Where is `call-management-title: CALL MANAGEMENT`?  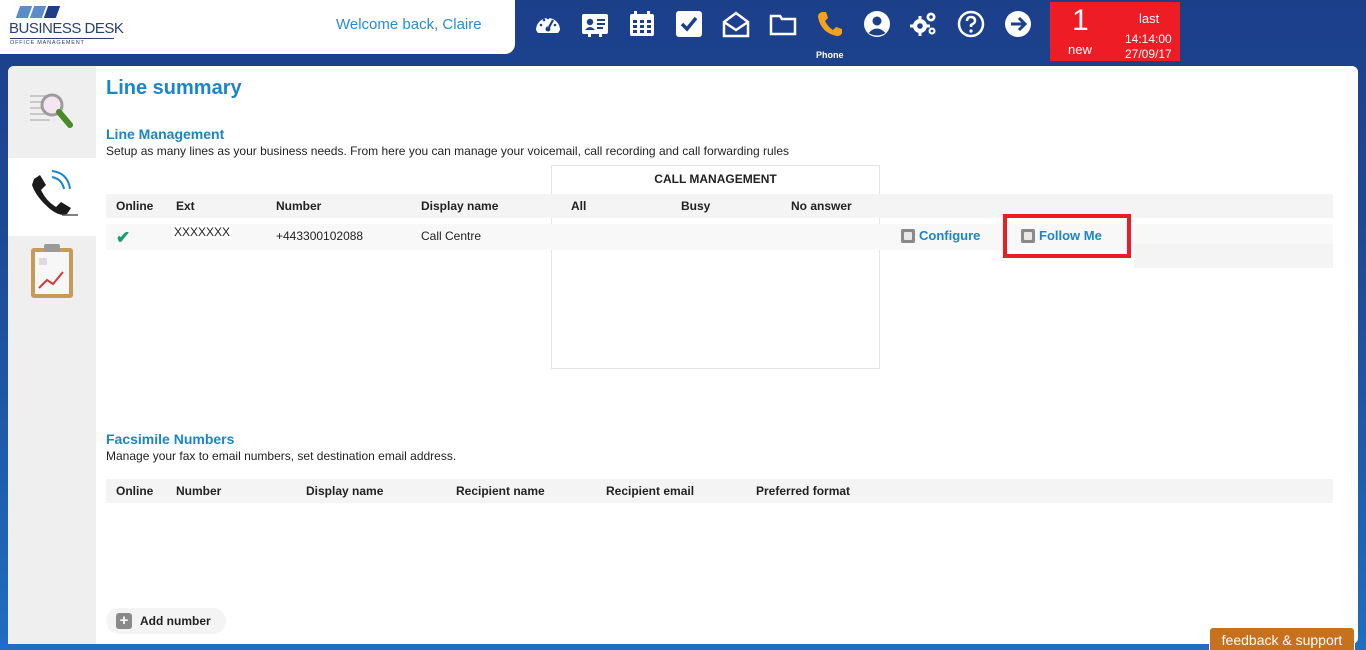 call-management-title: CALL MANAGEMENT is located at coordinates (715, 179).